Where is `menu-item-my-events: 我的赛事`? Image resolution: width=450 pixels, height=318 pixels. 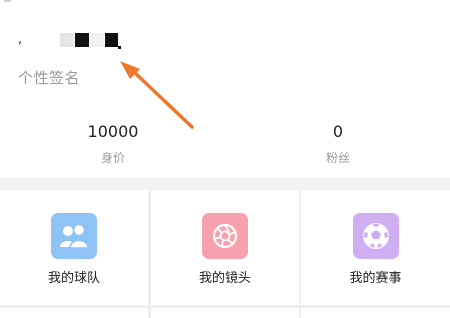 menu-item-my-events: 我的赛事 is located at coordinates (375, 247).